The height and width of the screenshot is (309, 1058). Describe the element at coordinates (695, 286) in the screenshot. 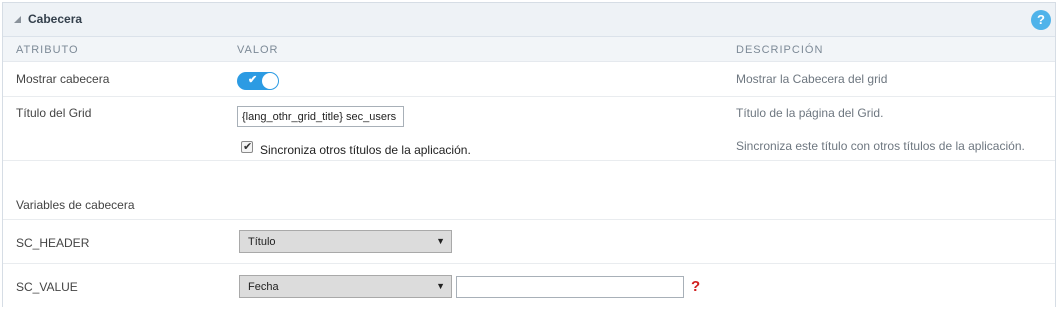

I see `help-question-icon: ?` at that location.